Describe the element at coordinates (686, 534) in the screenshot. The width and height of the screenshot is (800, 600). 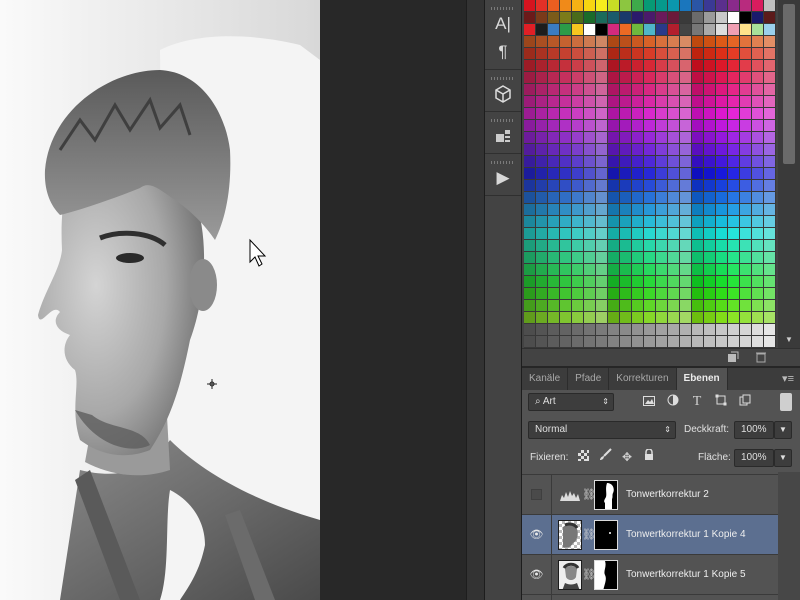
I see `layer-name: Tonwertkorrektur 1 Kopie 4` at that location.